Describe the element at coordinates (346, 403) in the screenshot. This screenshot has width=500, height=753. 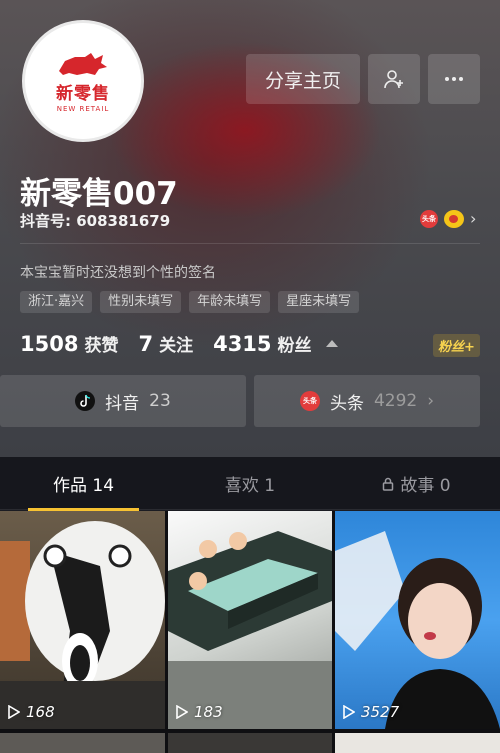
I see `toutiao-link-label: 头条` at that location.